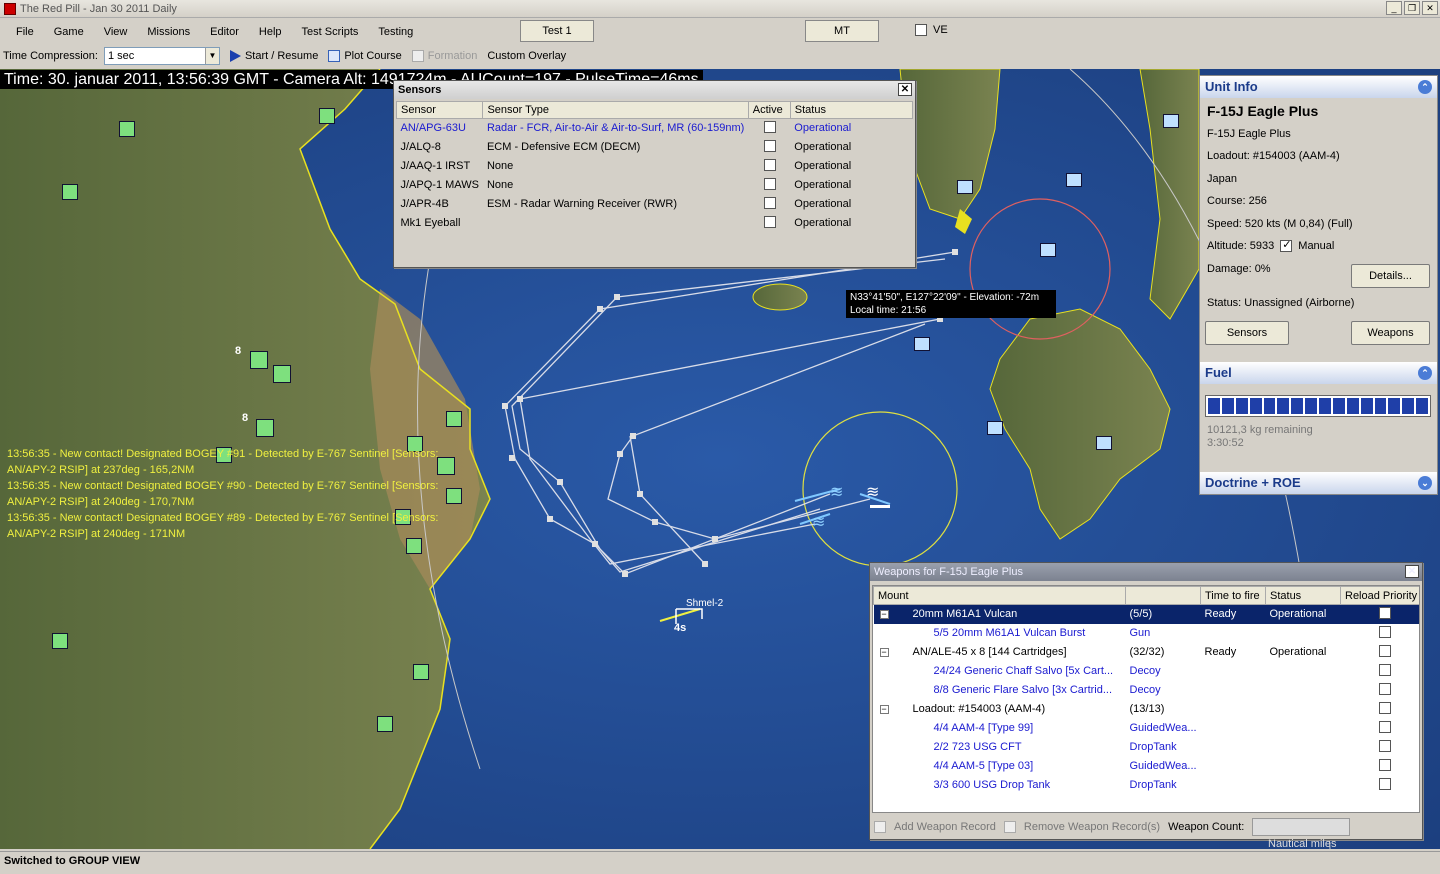 The width and height of the screenshot is (1440, 874). What do you see at coordinates (655, 185) in the screenshot?
I see `sensor-row: J/APQ-1 MAWS None Operational` at bounding box center [655, 185].